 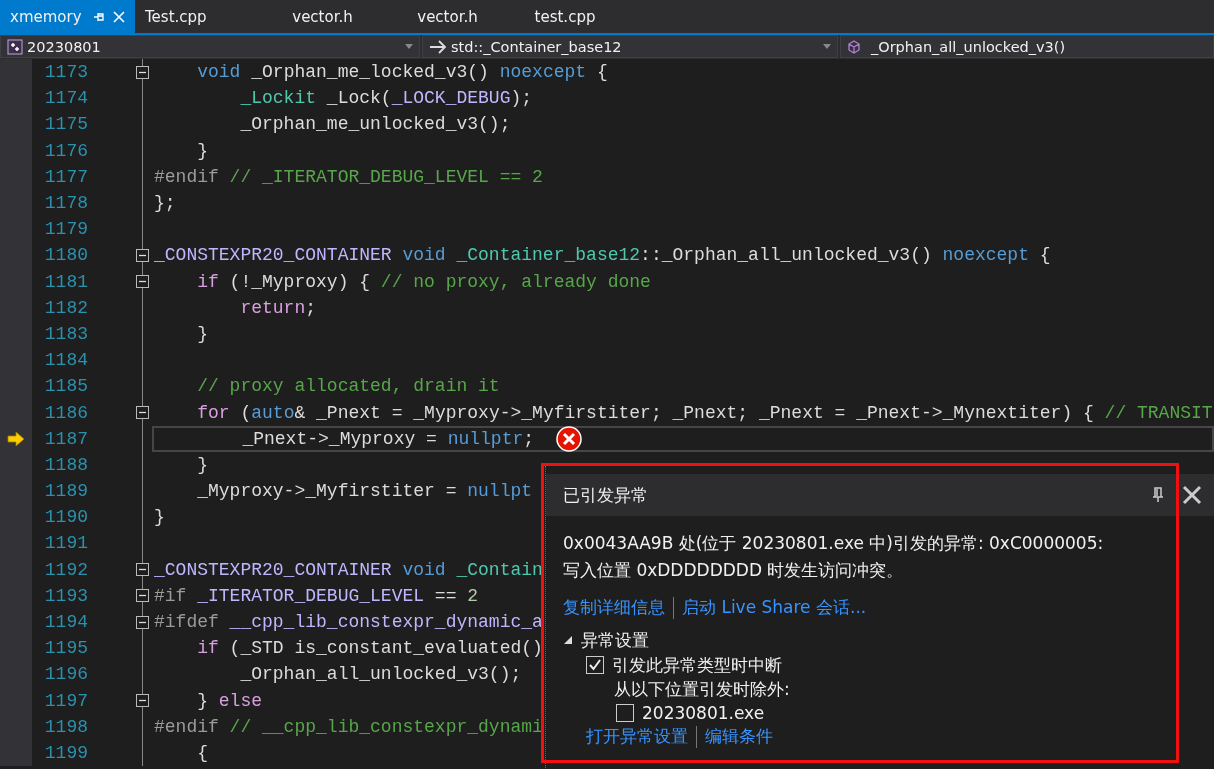 I want to click on line-number: 1186, so click(x=65, y=412).